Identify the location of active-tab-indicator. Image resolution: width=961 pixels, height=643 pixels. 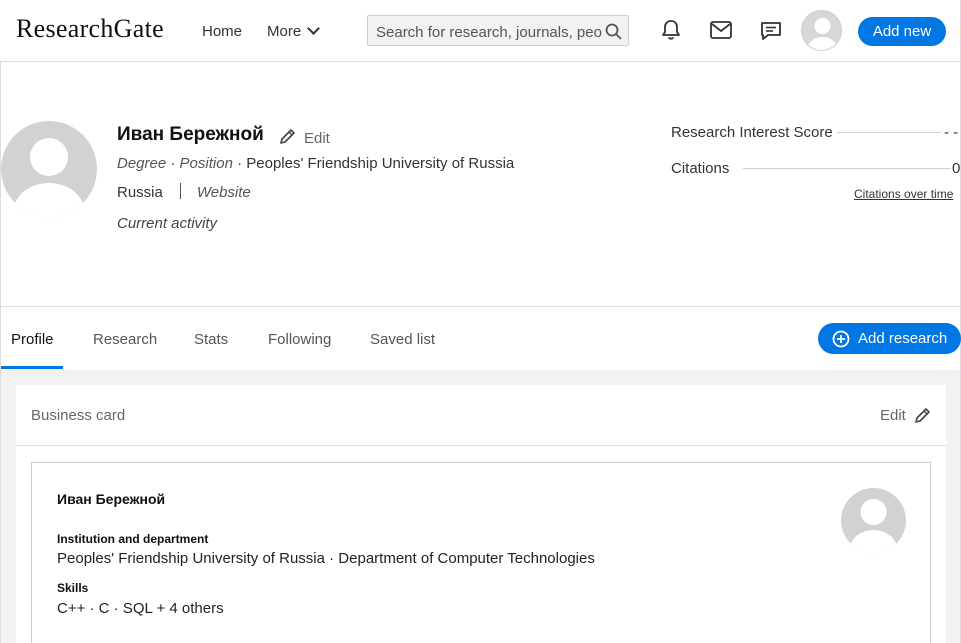
(32, 367).